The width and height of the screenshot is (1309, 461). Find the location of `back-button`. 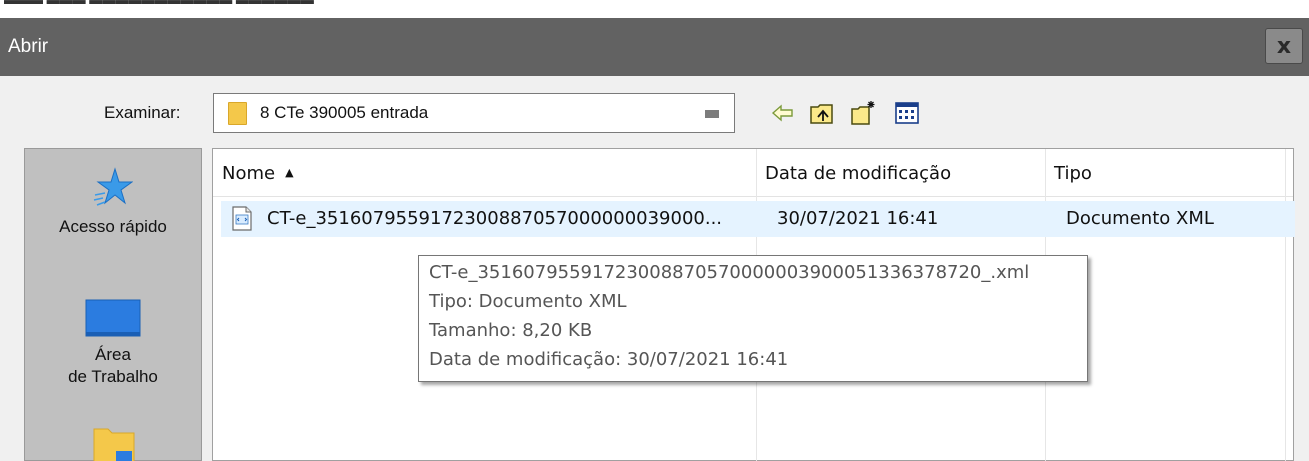

back-button is located at coordinates (783, 113).